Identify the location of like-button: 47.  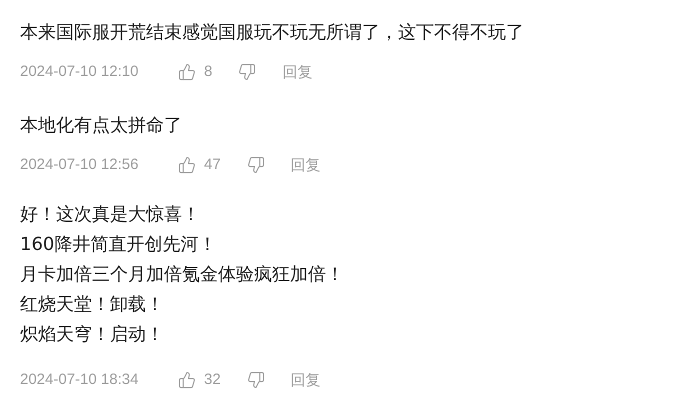
(199, 165).